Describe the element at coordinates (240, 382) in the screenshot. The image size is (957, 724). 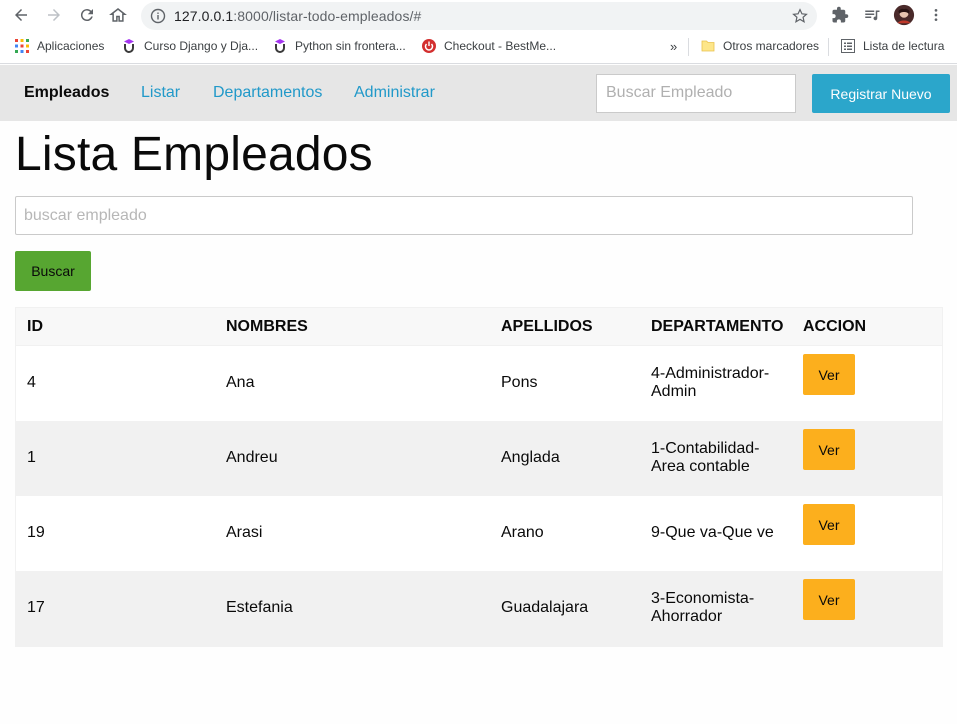
I see `cell-nombre: Ana` at that location.